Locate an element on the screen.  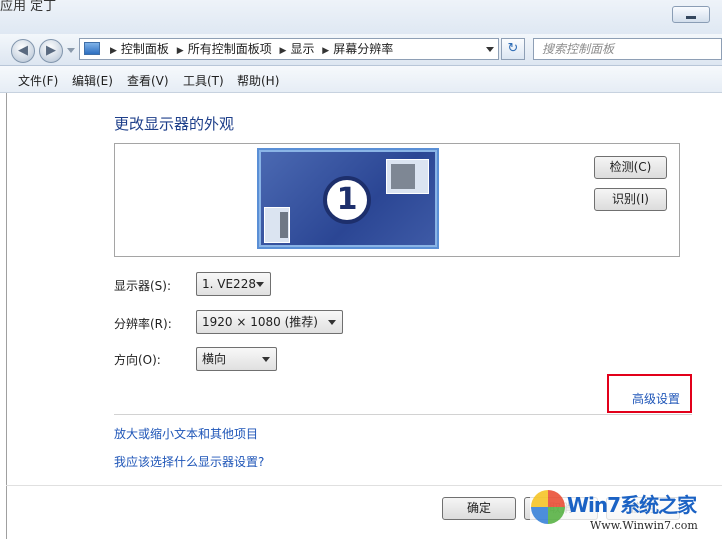
address-bar: ▶ 控制面板 ▶ 所有控制面板项 ▶ 显示 ▶ 屏幕分辨率 is located at coordinates (289, 49).